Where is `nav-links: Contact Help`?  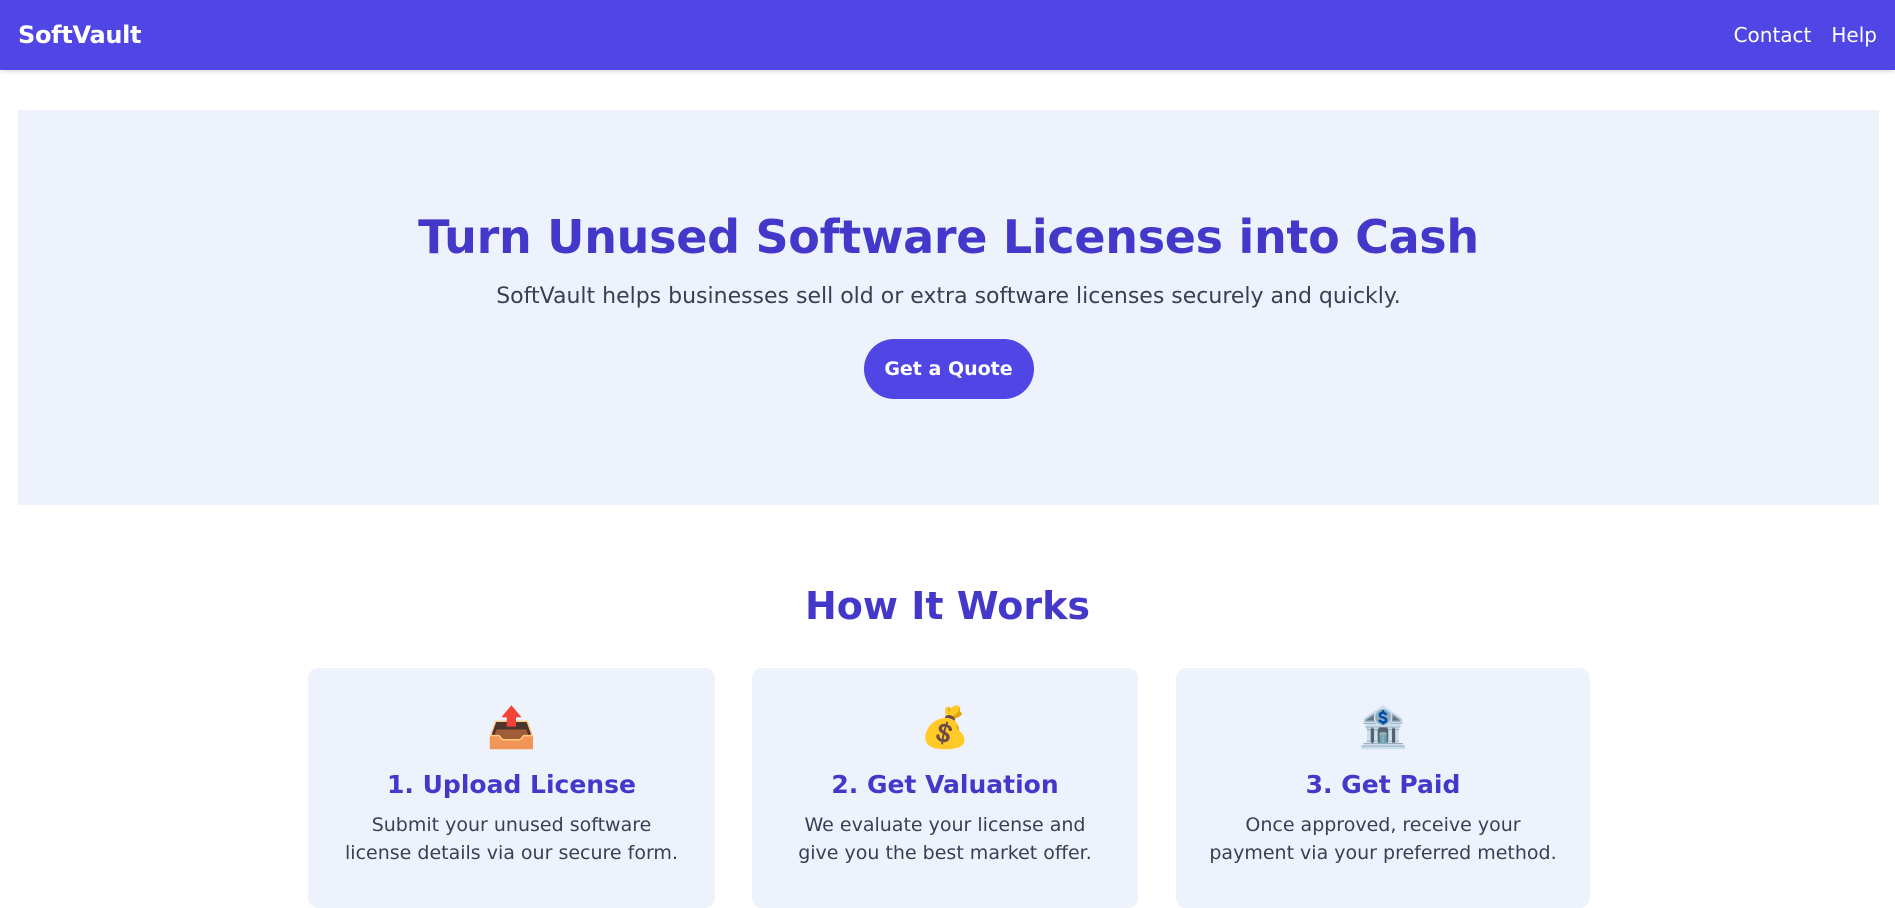 nav-links: Contact Help is located at coordinates (1805, 35).